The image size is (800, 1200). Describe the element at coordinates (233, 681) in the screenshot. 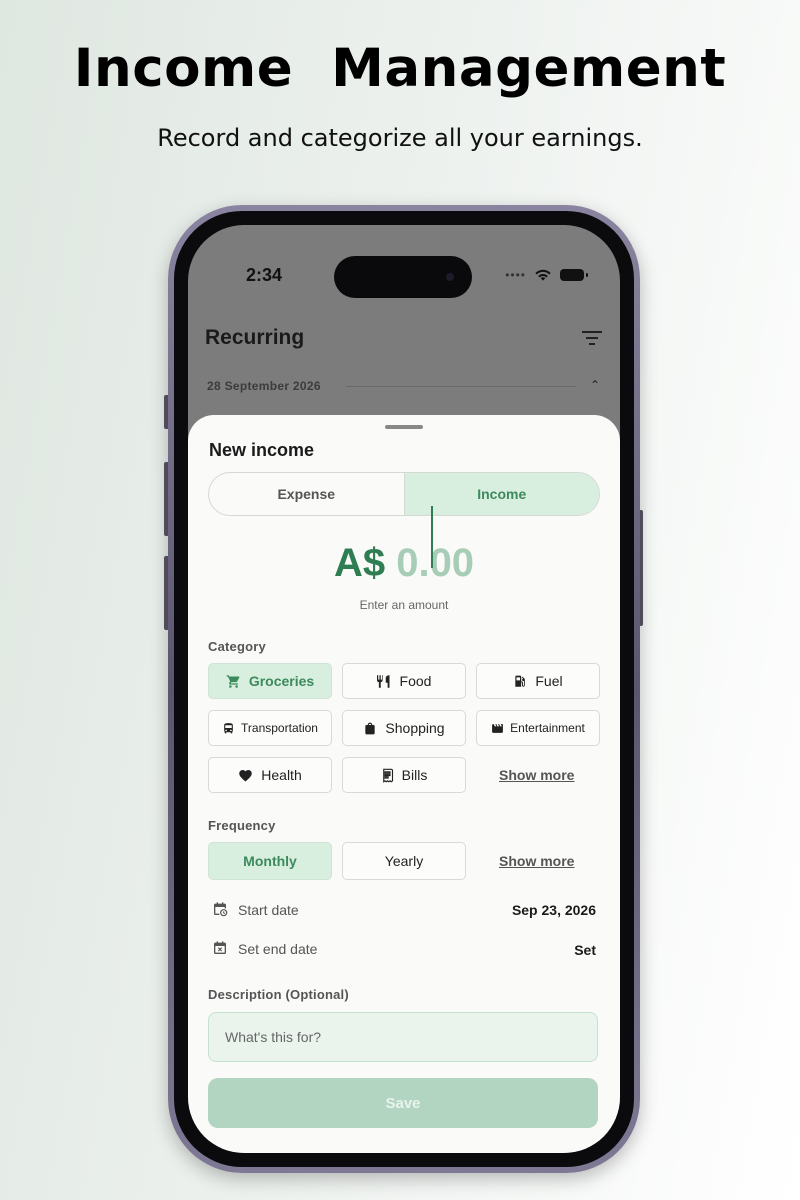

I see `cart-icon` at that location.